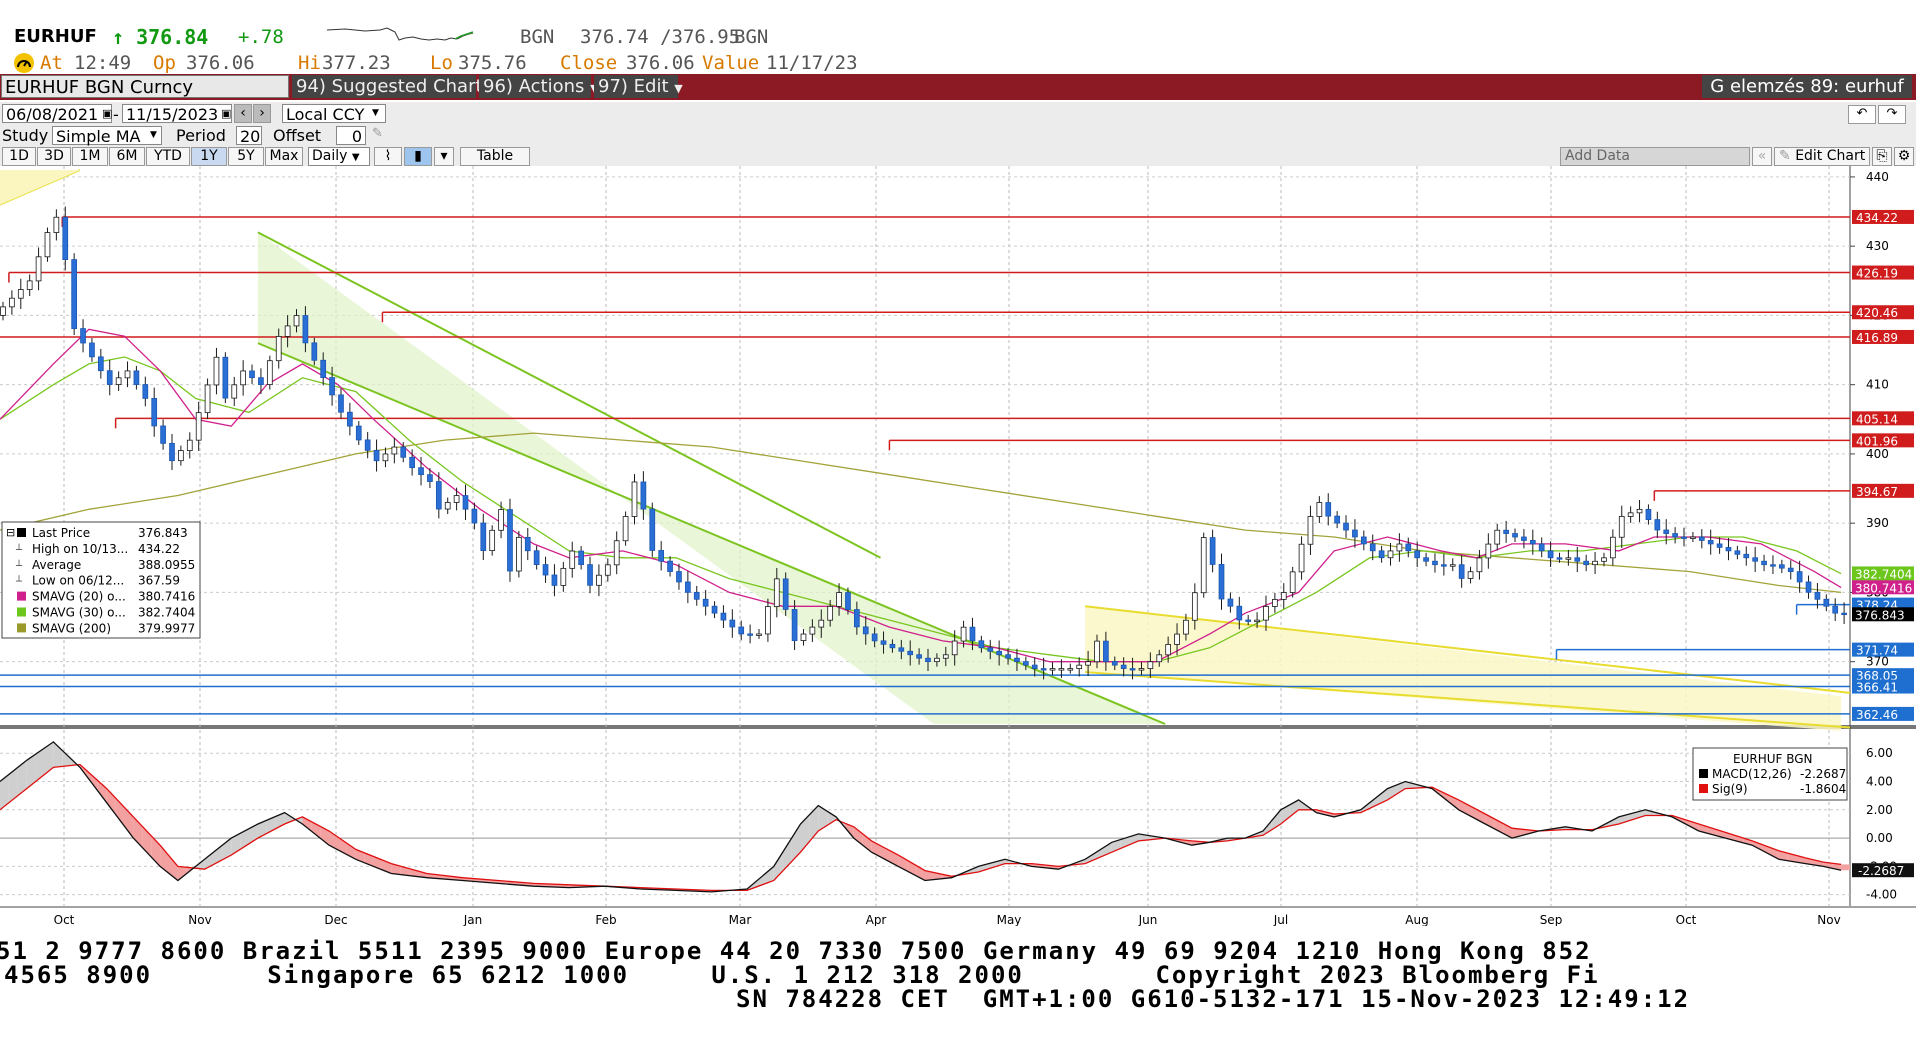  What do you see at coordinates (1877, 492) in the screenshot?
I see `level-badge-label: 394.67` at bounding box center [1877, 492].